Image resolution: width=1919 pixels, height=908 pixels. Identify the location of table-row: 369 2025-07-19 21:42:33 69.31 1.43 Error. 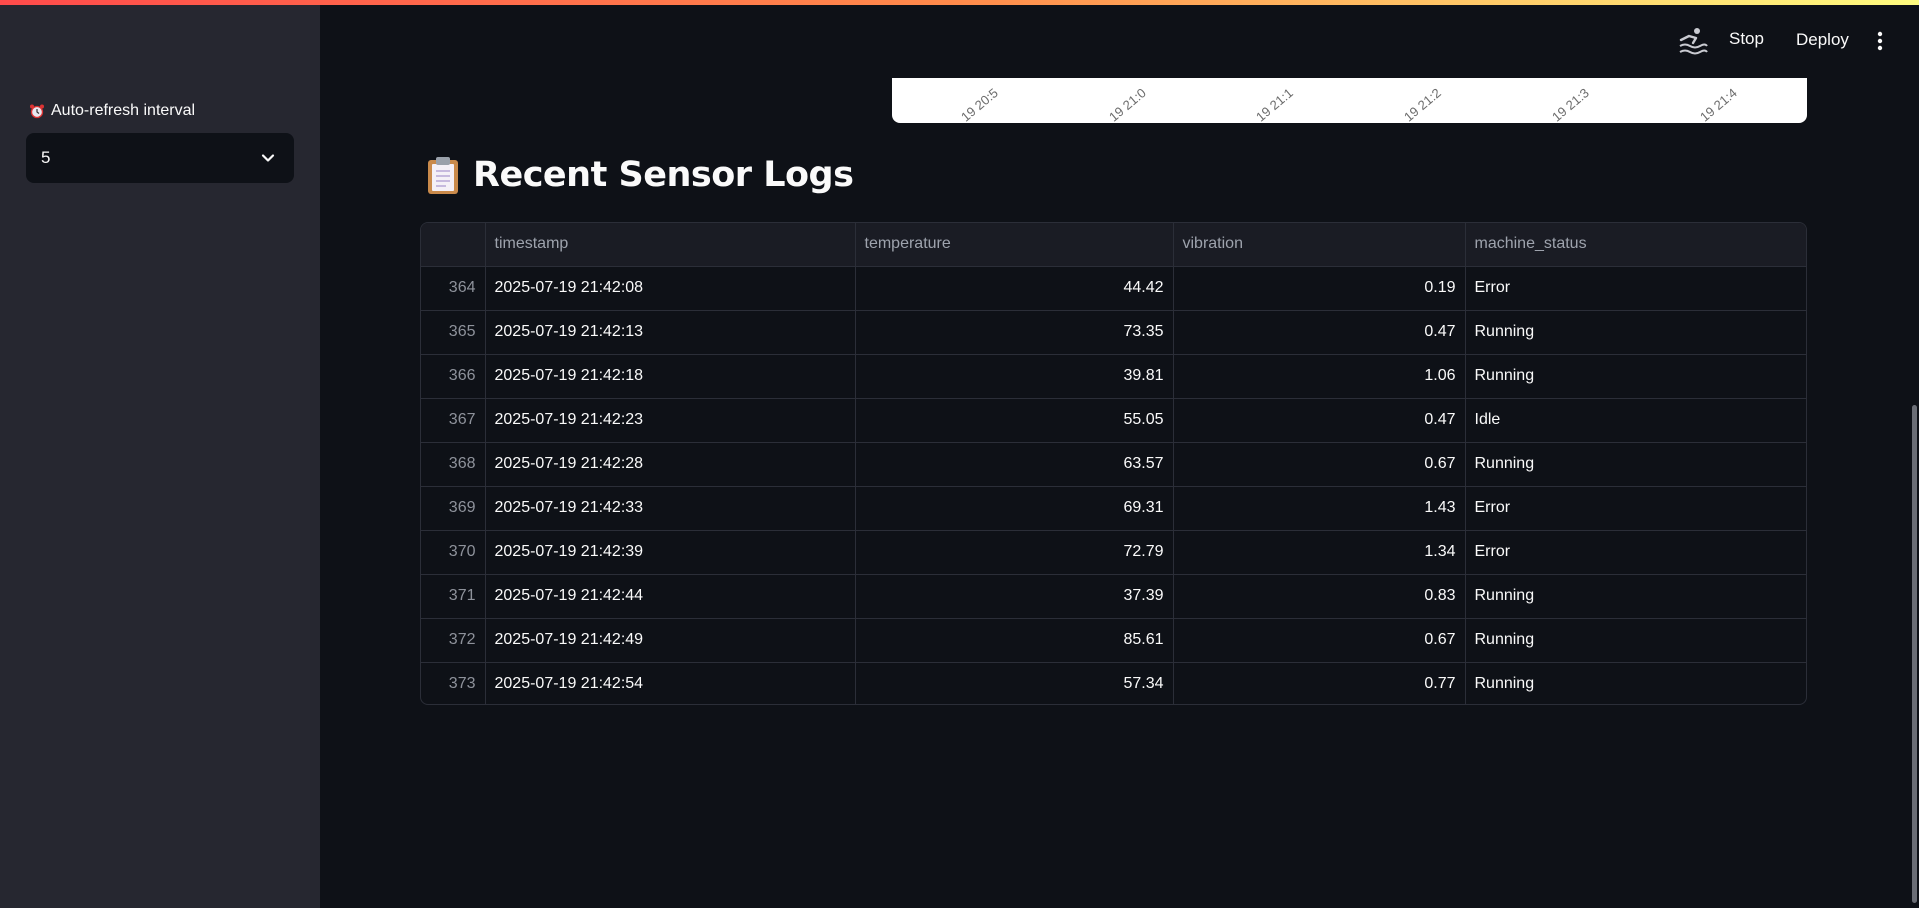
(1113, 508).